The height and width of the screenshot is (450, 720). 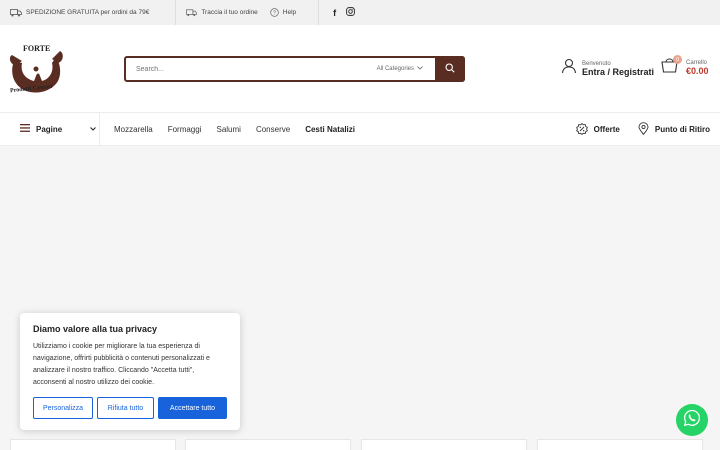 I want to click on category-select: All Categories, so click(x=406, y=69).